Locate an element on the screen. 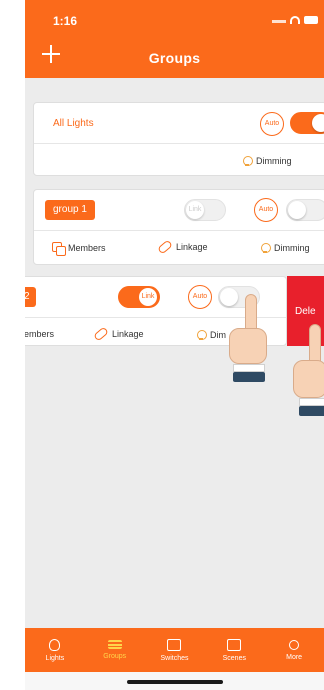 The image size is (324, 690). status-icons is located at coordinates (295, 20).